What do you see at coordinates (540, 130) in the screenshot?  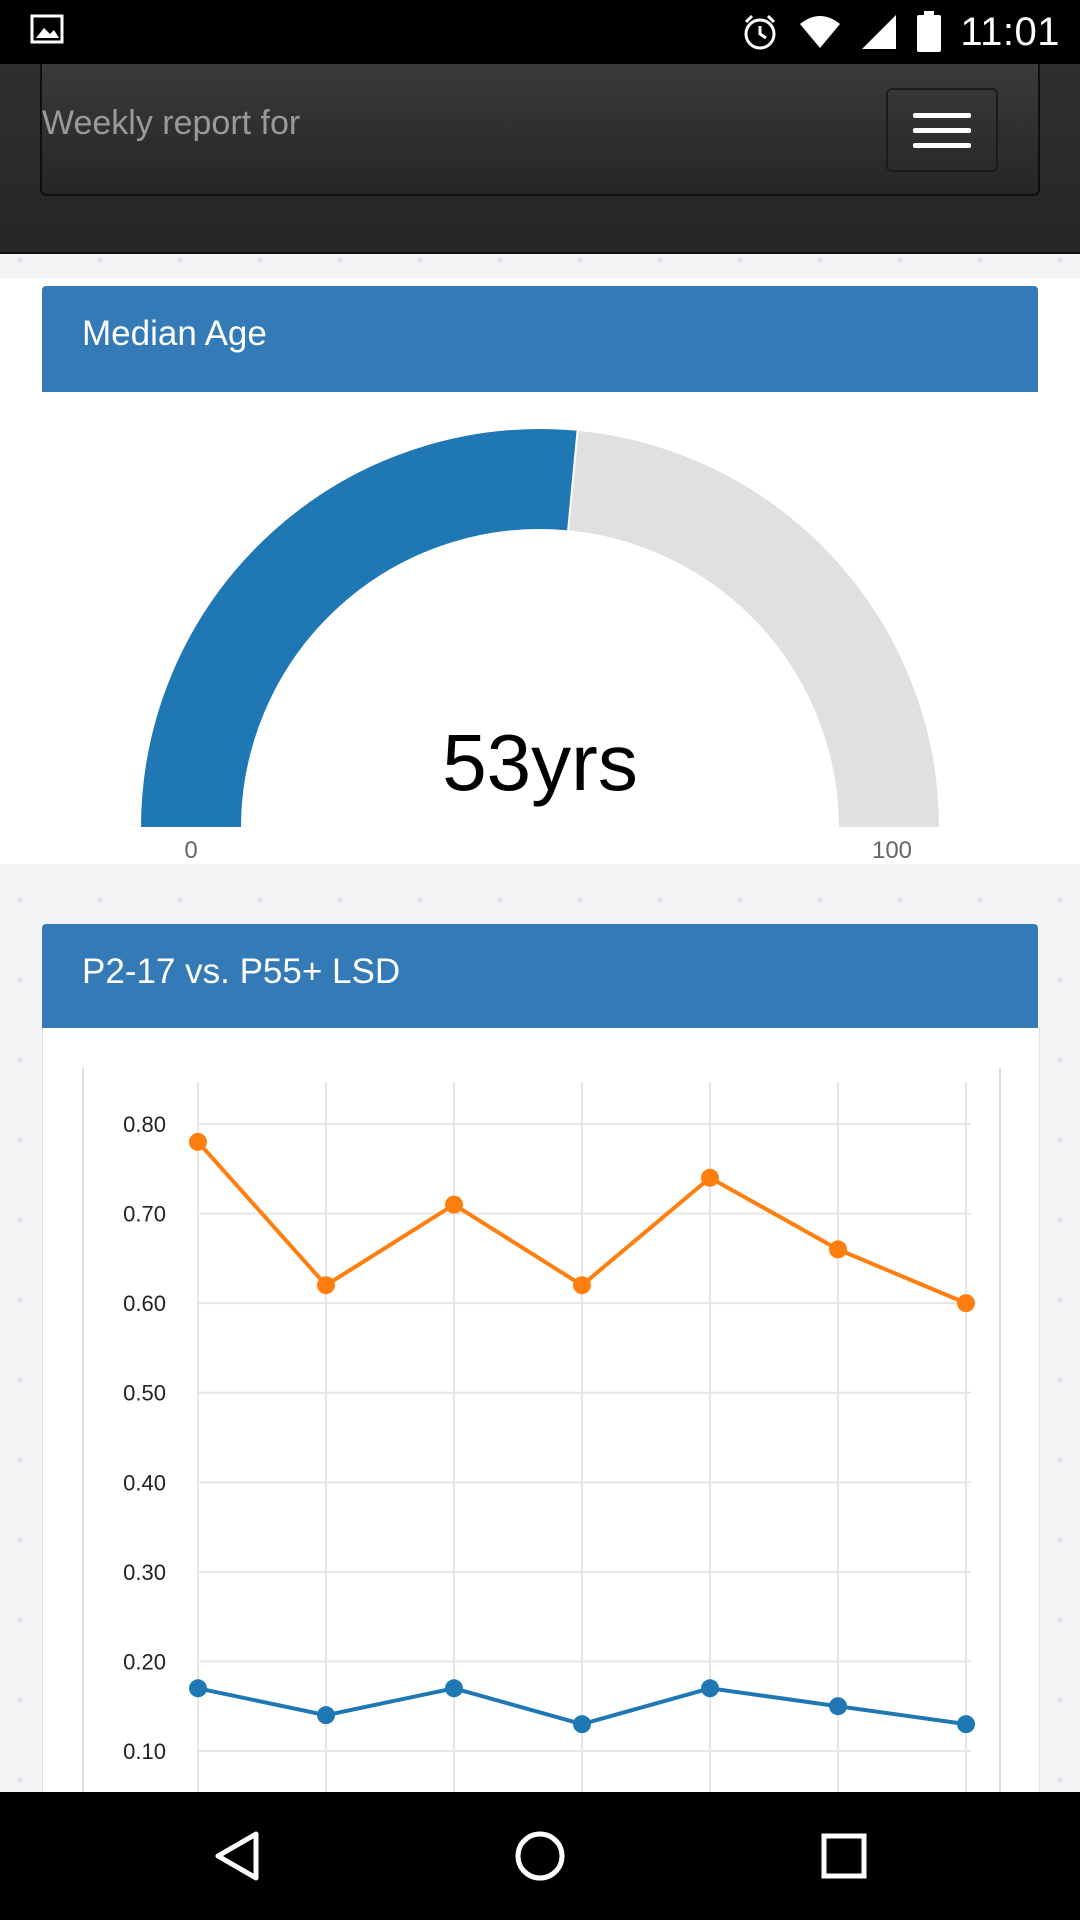 I see `navbar: Weekly report for` at bounding box center [540, 130].